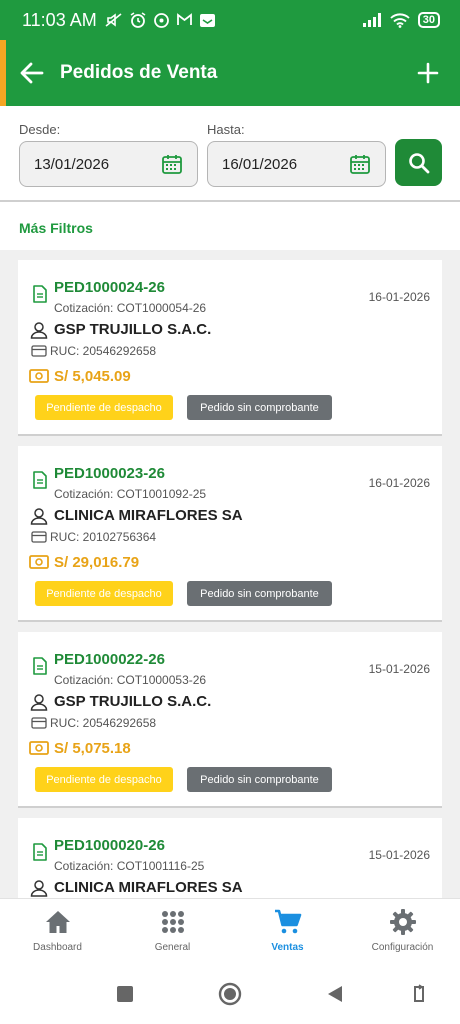 The height and width of the screenshot is (1024, 460). I want to click on cart-icon, so click(288, 922).